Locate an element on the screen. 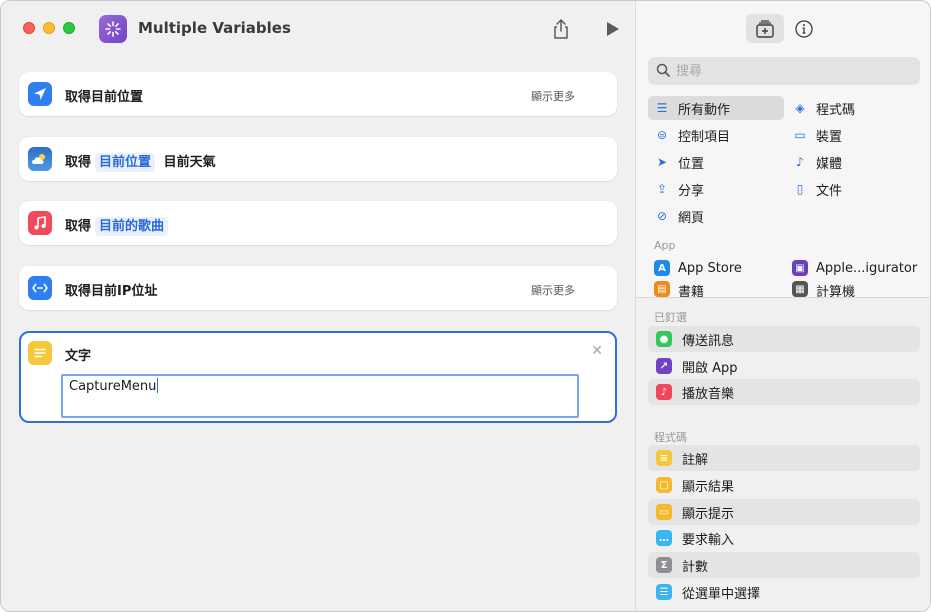  category-all-actions: ☰ 所有動作 is located at coordinates (716, 108).